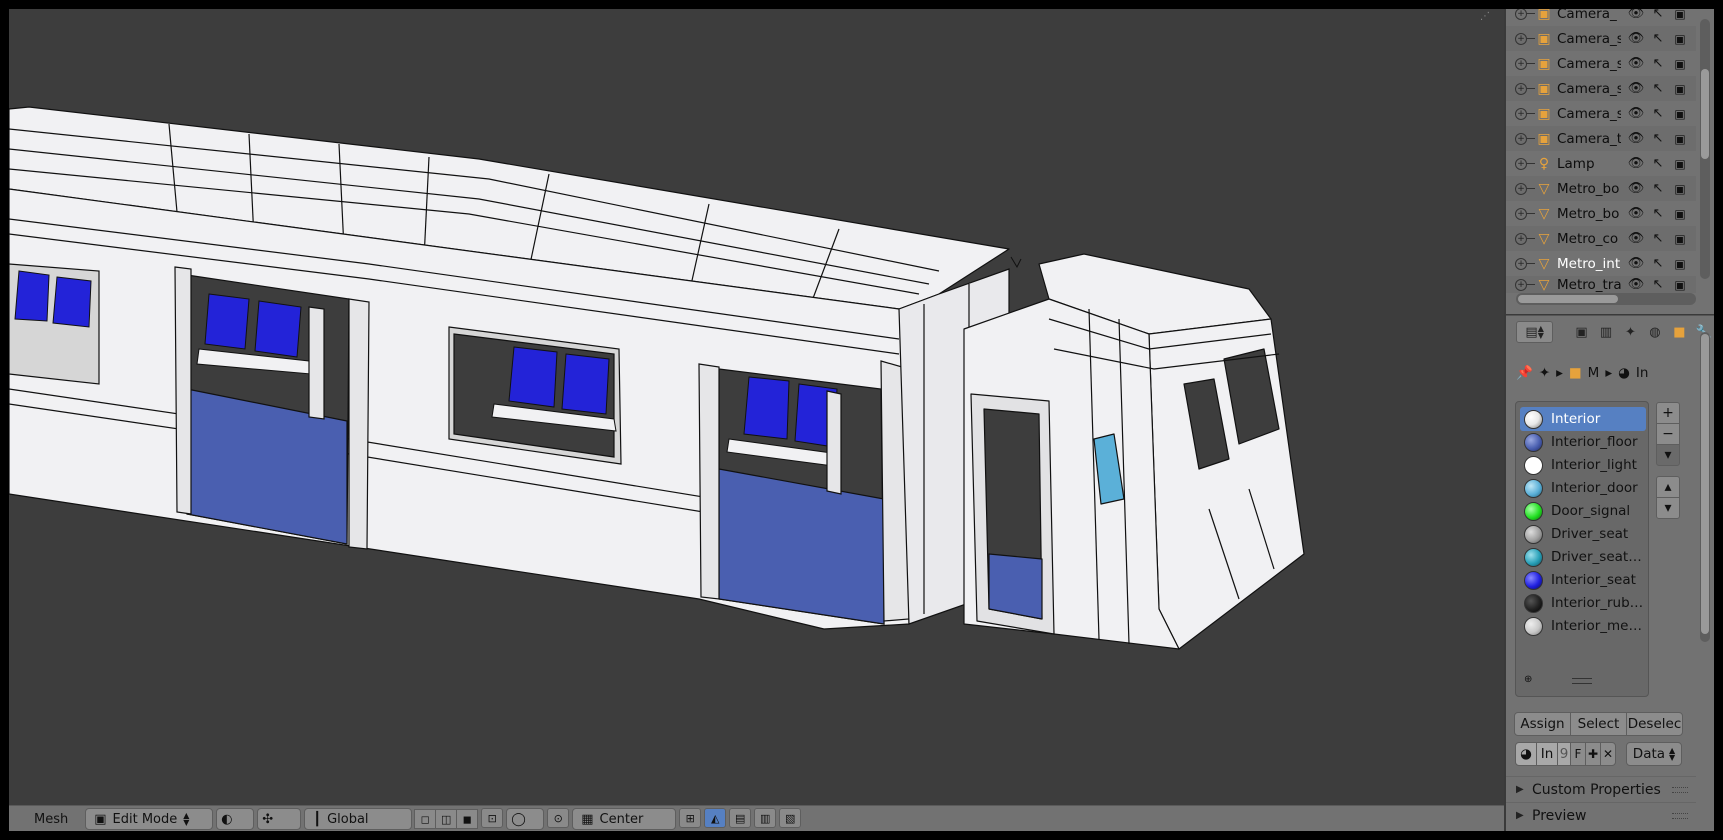 This screenshot has width=1723, height=840. I want to click on outliner-horizontal-scrollbar, so click(1606, 299).